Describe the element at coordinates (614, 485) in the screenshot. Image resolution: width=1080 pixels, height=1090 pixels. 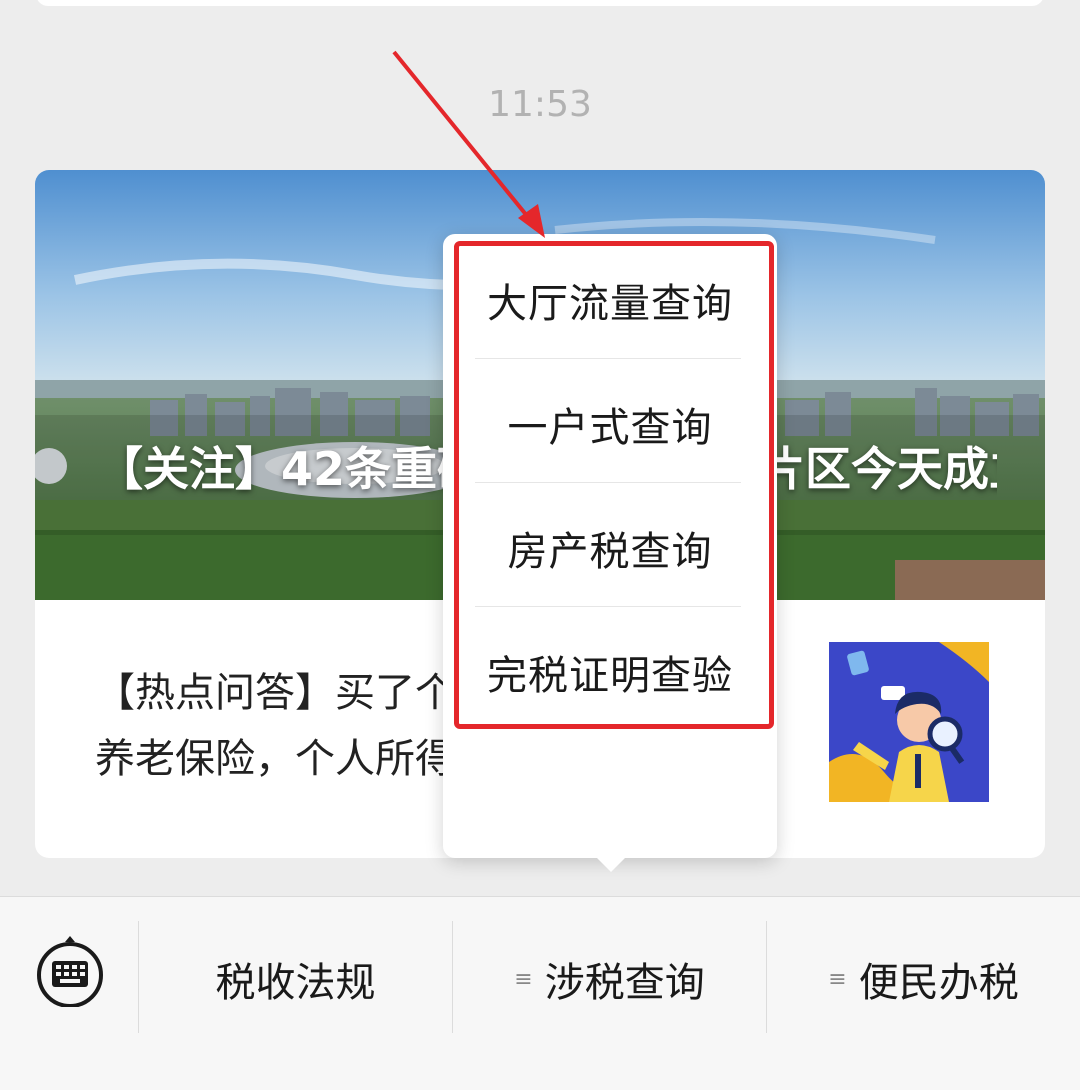
I see `red-highlight-annotation` at that location.